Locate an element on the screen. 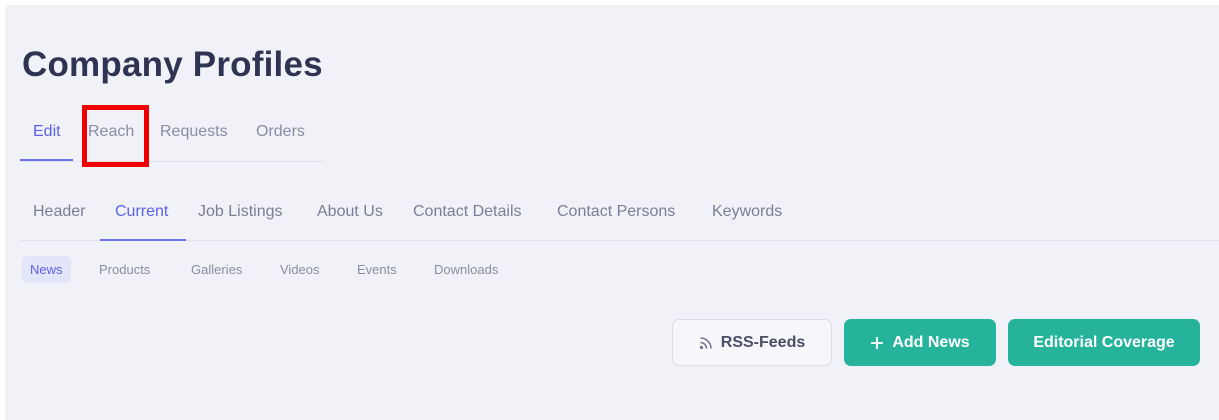 This screenshot has width=1219, height=420. plus-icon is located at coordinates (877, 343).